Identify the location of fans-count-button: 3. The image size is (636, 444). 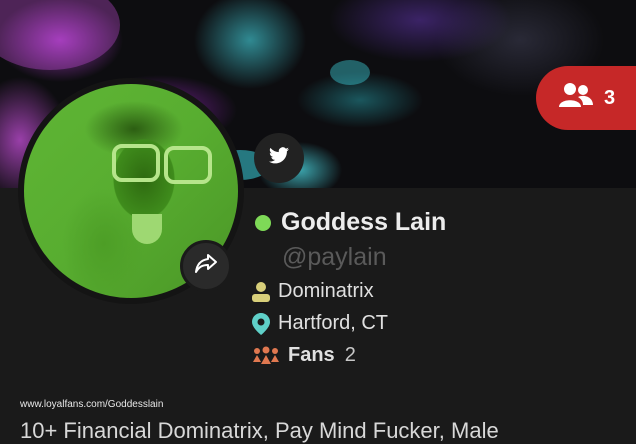
(586, 98).